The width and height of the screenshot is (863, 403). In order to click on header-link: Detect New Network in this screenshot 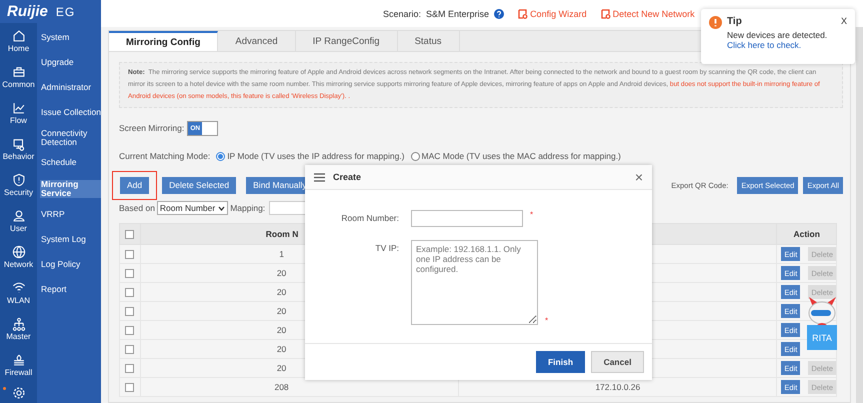, I will do `click(653, 13)`.